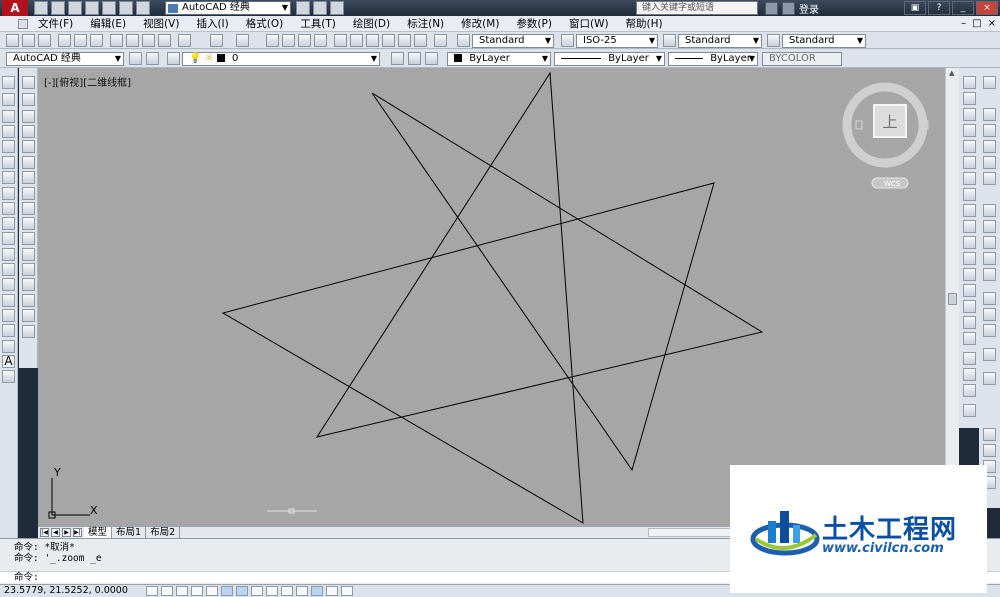 The image size is (1000, 597). Describe the element at coordinates (969, 146) in the screenshot. I see `radius-icon` at that location.